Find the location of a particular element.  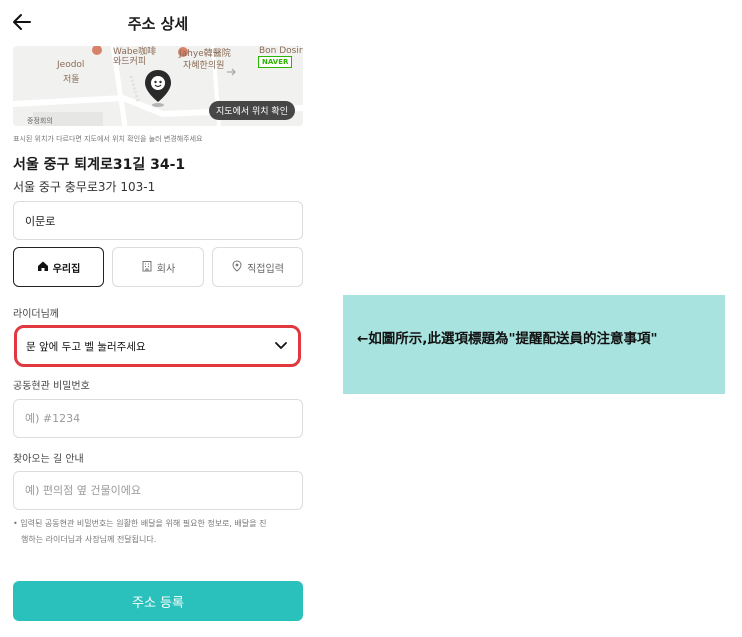

map-label: 저돌 is located at coordinates (71, 80).